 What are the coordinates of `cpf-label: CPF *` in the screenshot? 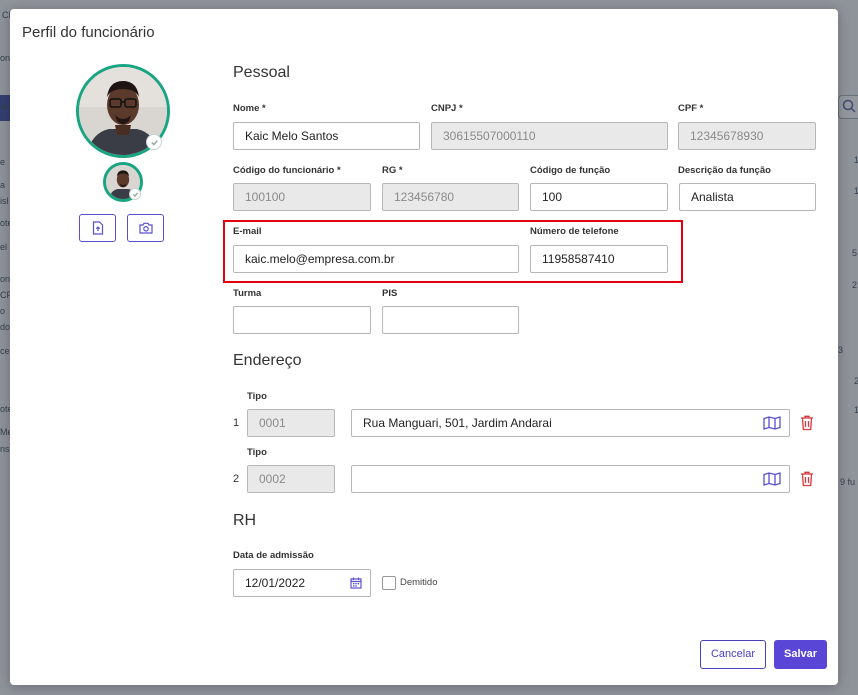 It's located at (691, 108).